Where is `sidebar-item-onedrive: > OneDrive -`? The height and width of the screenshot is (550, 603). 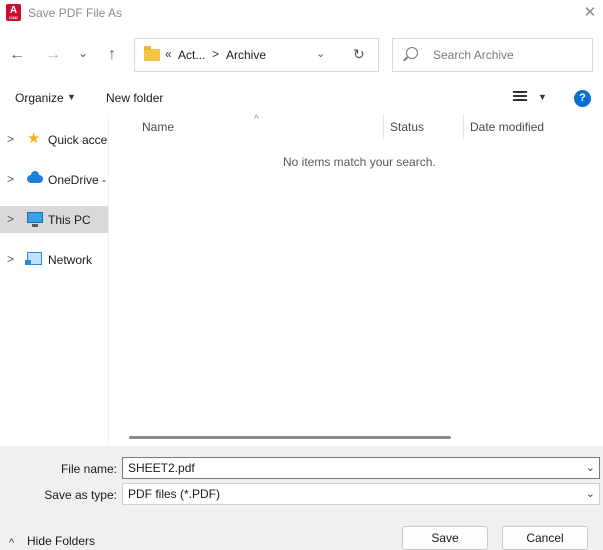
sidebar-item-onedrive: > OneDrive - is located at coordinates (54, 179).